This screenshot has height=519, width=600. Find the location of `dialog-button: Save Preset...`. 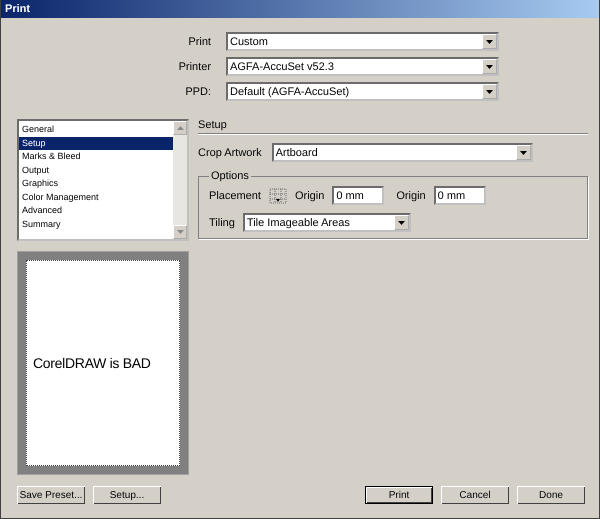

dialog-button: Save Preset... is located at coordinates (51, 495).